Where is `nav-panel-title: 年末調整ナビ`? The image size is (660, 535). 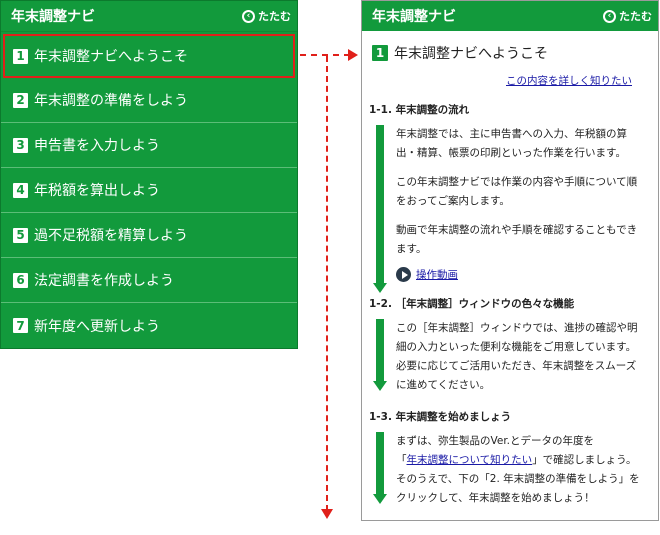
nav-panel-title: 年末調整ナビ is located at coordinates (53, 17).